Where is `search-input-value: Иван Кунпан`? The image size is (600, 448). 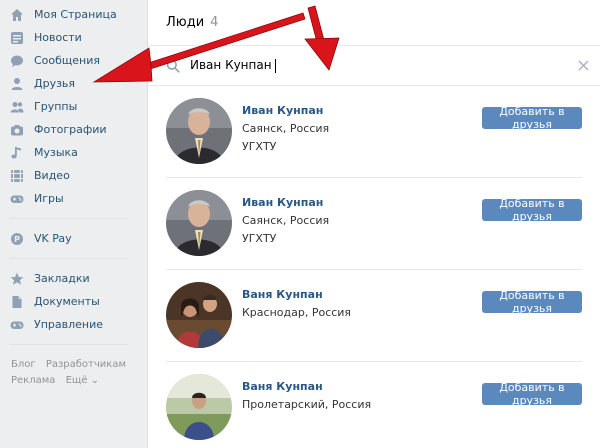 search-input-value: Иван Кунпан is located at coordinates (231, 65).